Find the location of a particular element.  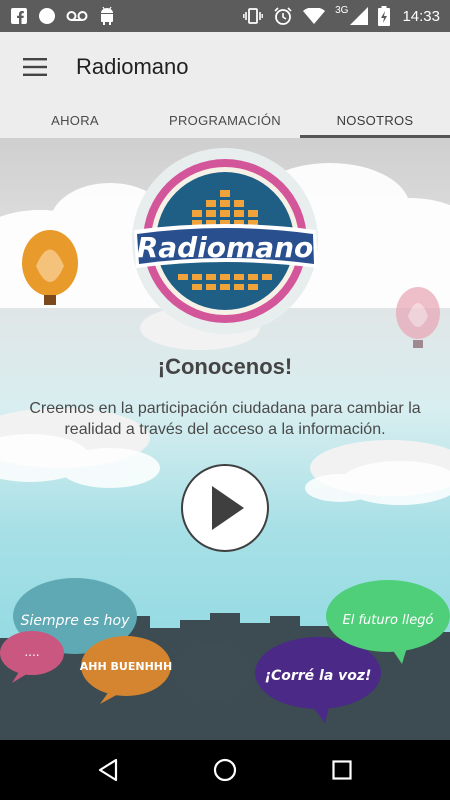

right-balloon is located at coordinates (418, 317).